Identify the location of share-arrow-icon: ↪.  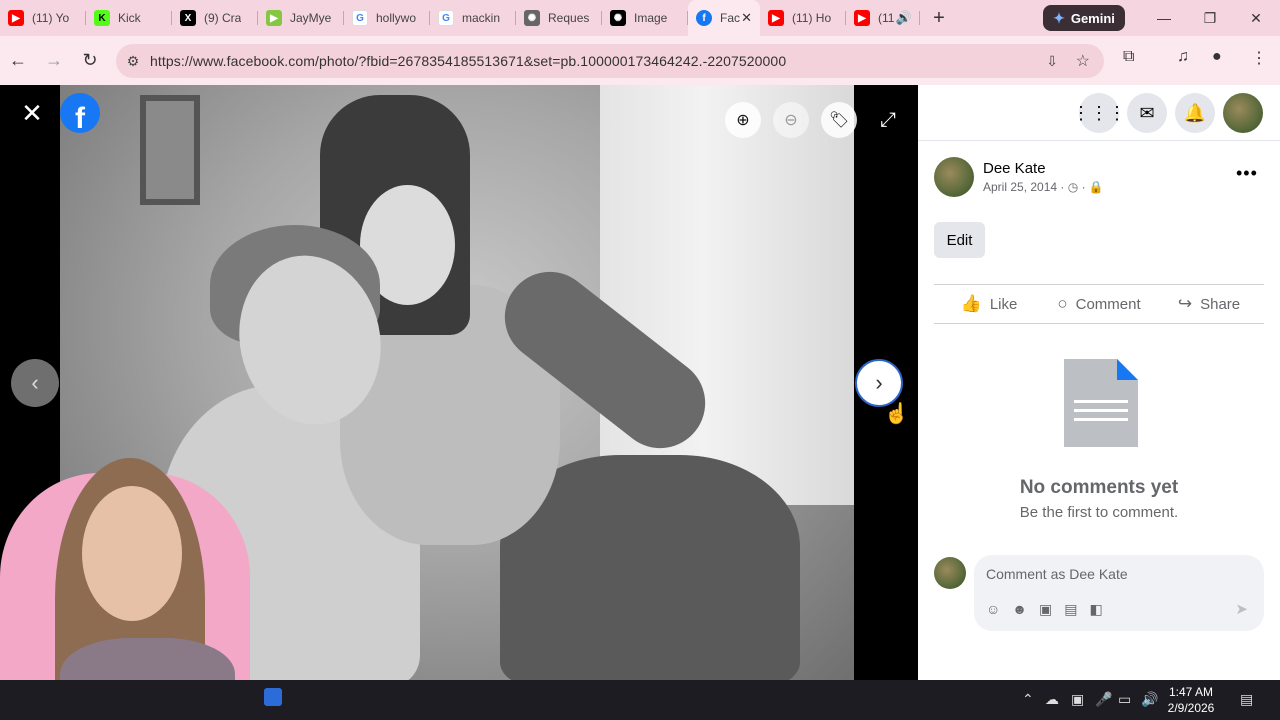
(1185, 303).